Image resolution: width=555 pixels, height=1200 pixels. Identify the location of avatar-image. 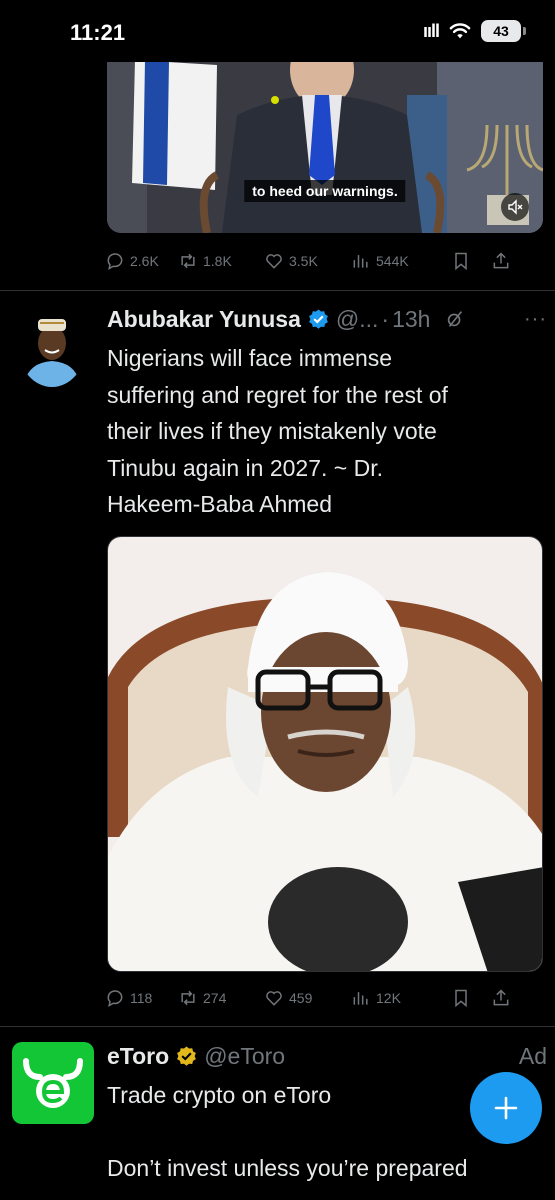
(52, 346).